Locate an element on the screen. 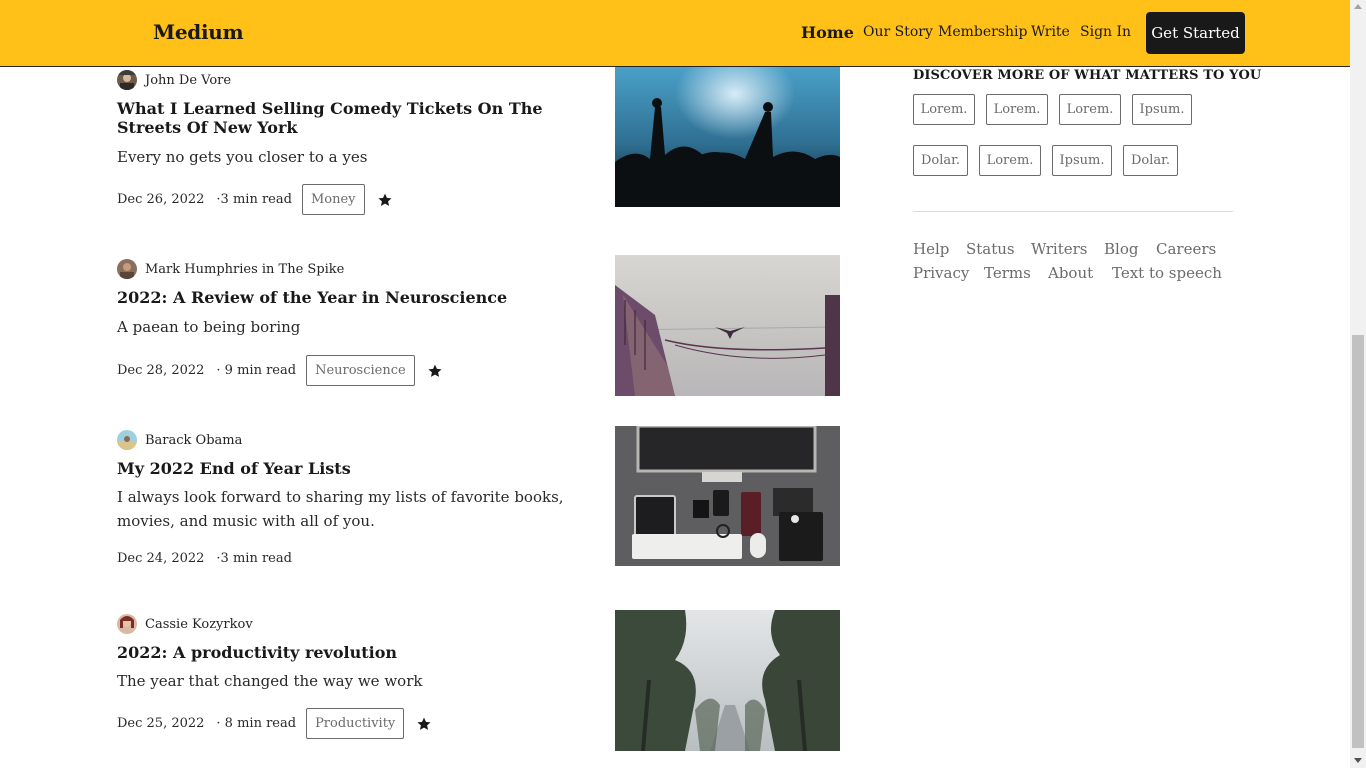 The height and width of the screenshot is (768, 1366). topic-tag: Neuroscience is located at coordinates (360, 370).